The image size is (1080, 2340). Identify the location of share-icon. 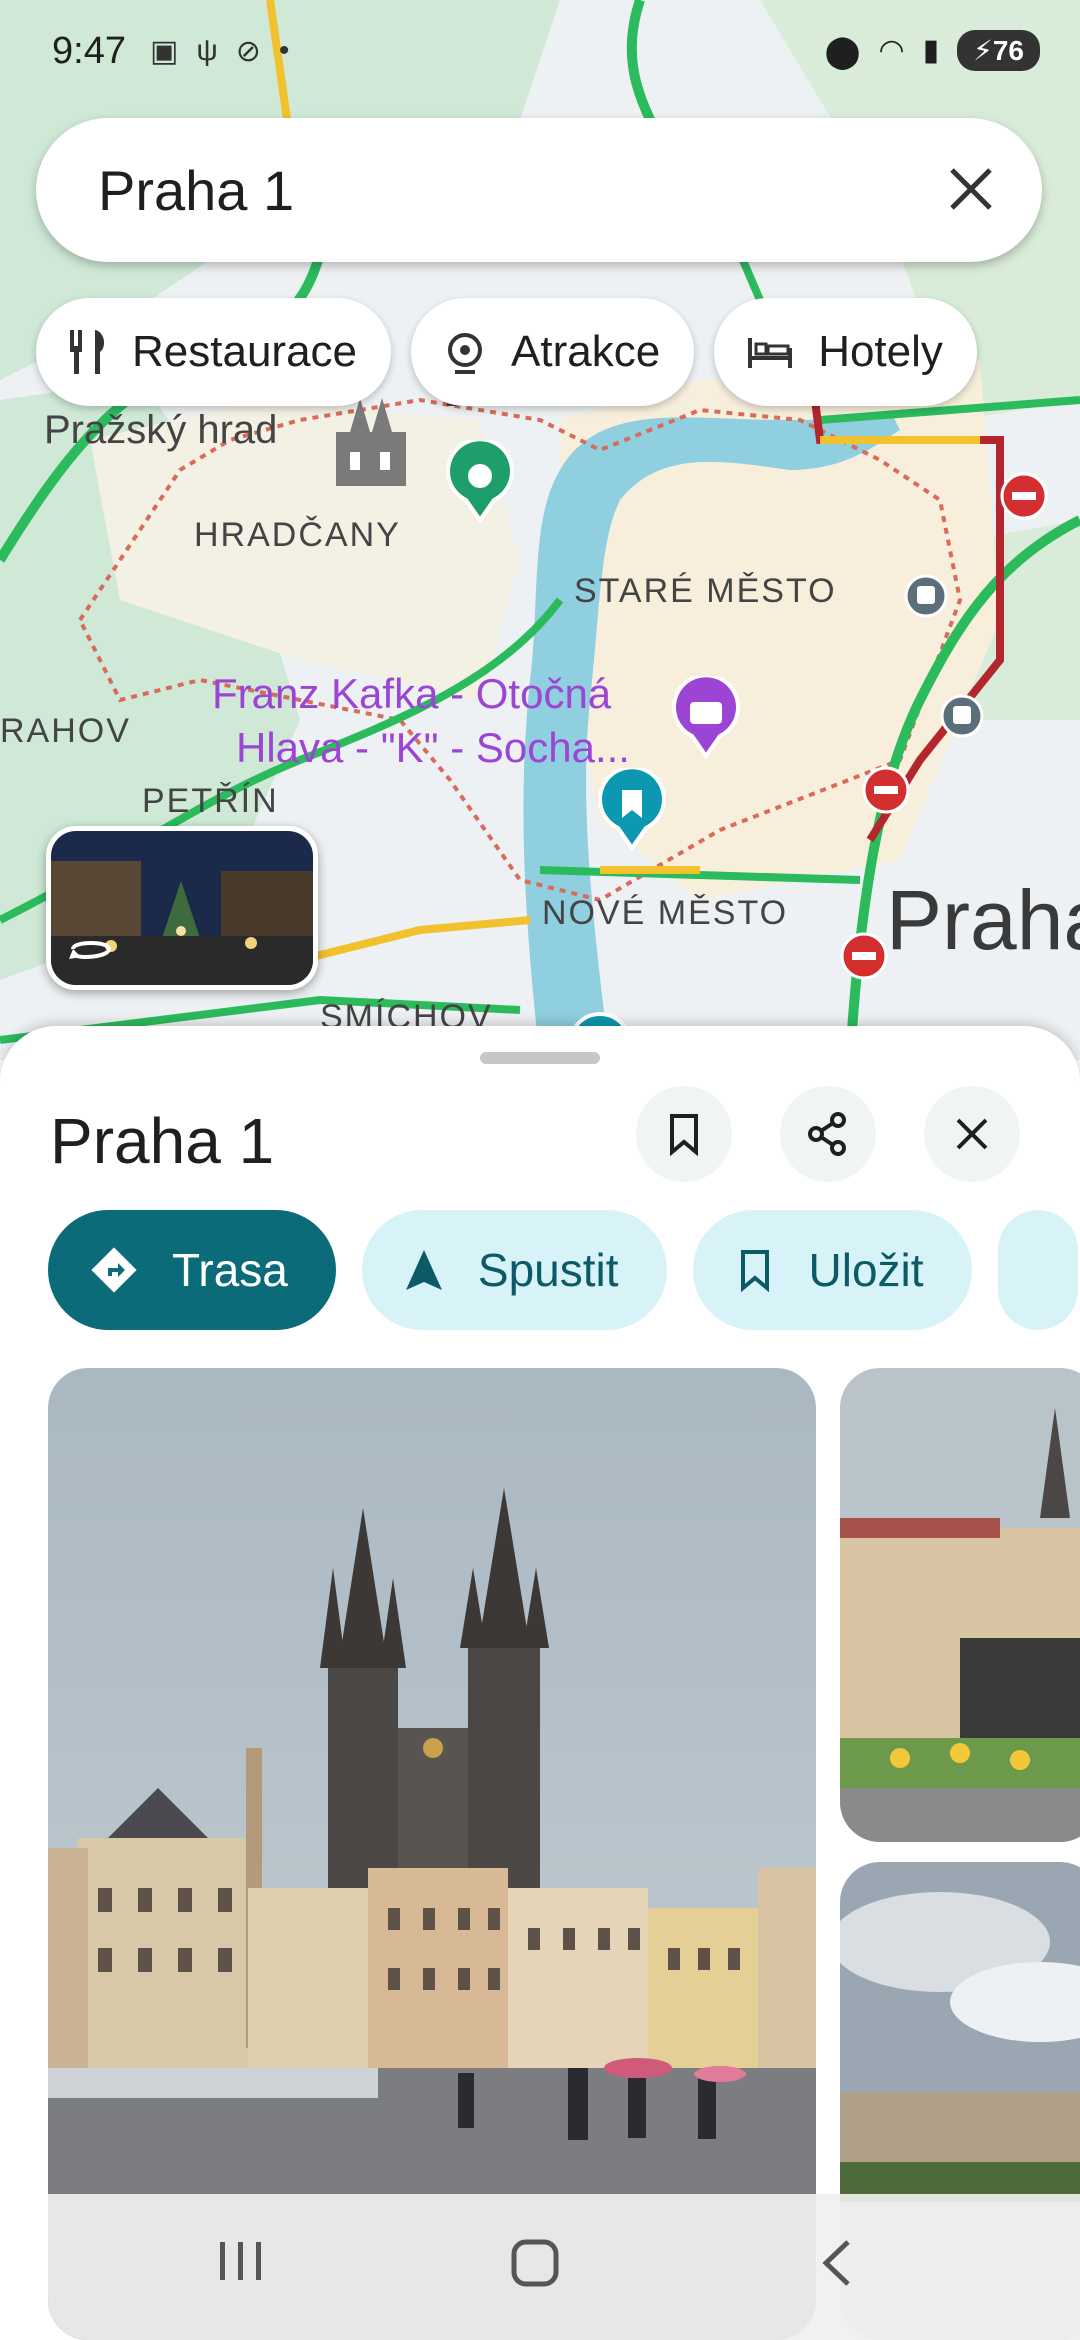
(827, 1134).